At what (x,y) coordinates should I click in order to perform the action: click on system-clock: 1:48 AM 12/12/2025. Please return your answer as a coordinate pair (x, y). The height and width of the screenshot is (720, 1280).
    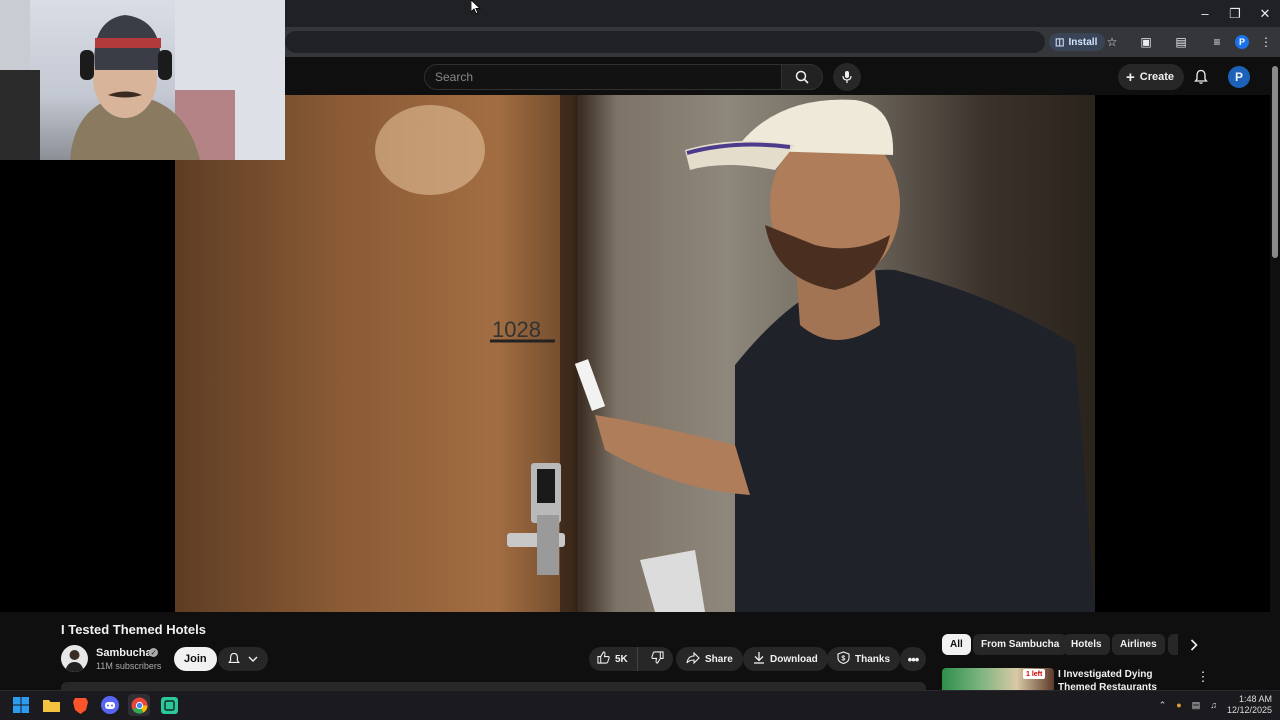
    Looking at the image, I should click on (1249, 705).